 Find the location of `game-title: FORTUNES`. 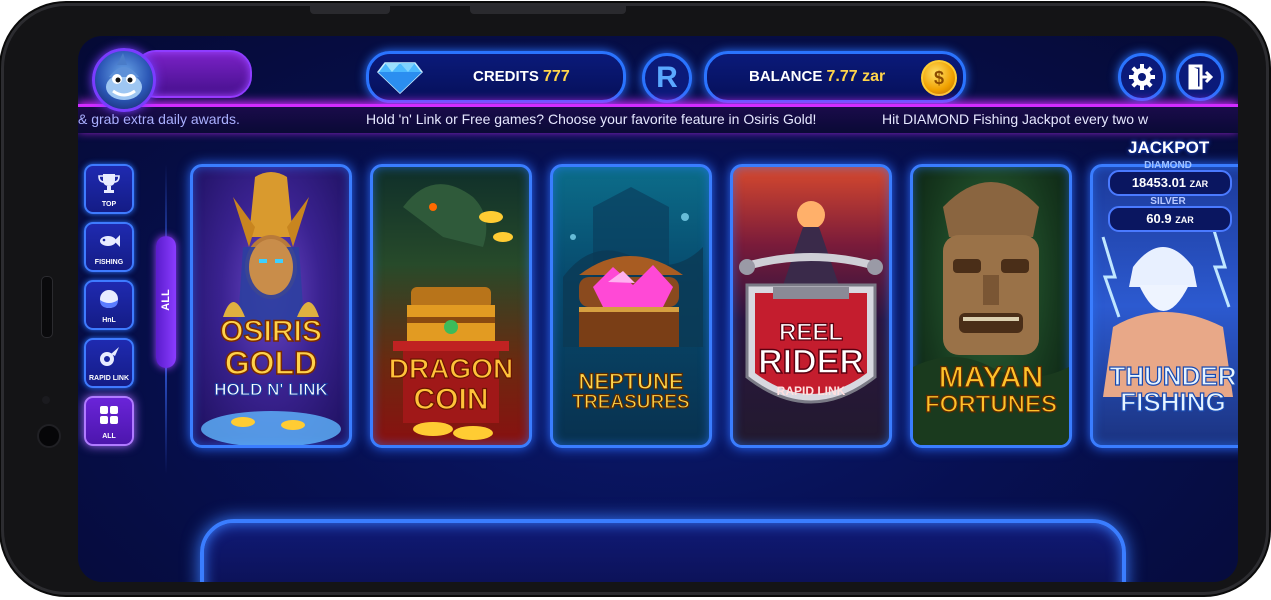

game-title: FORTUNES is located at coordinates (990, 404).